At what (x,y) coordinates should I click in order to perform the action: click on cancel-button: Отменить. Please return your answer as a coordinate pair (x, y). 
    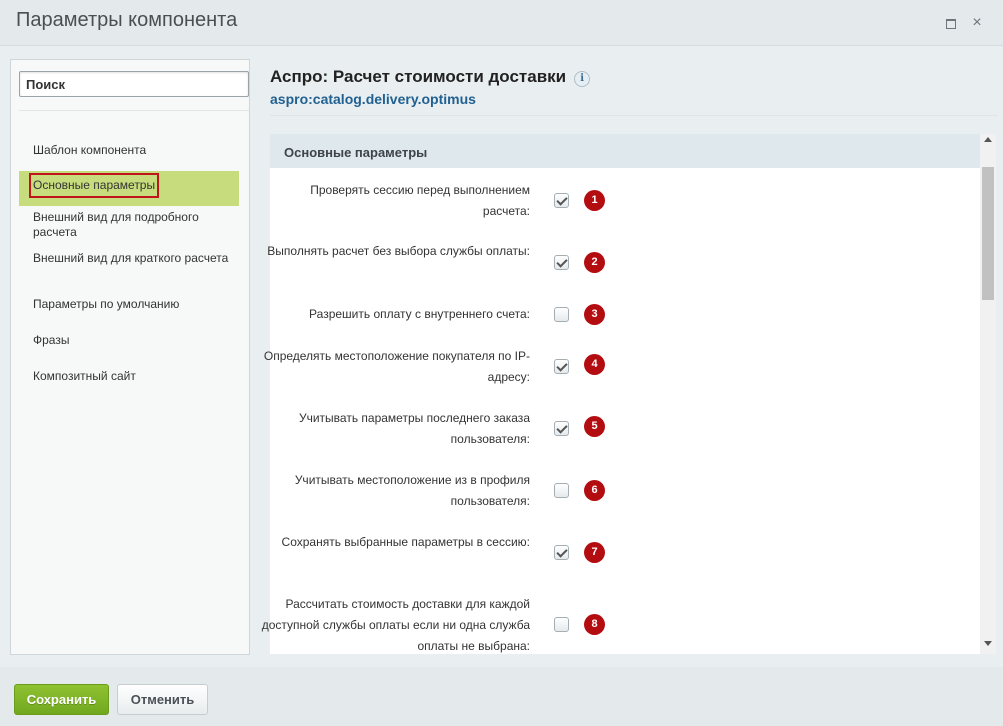
    Looking at the image, I should click on (162, 699).